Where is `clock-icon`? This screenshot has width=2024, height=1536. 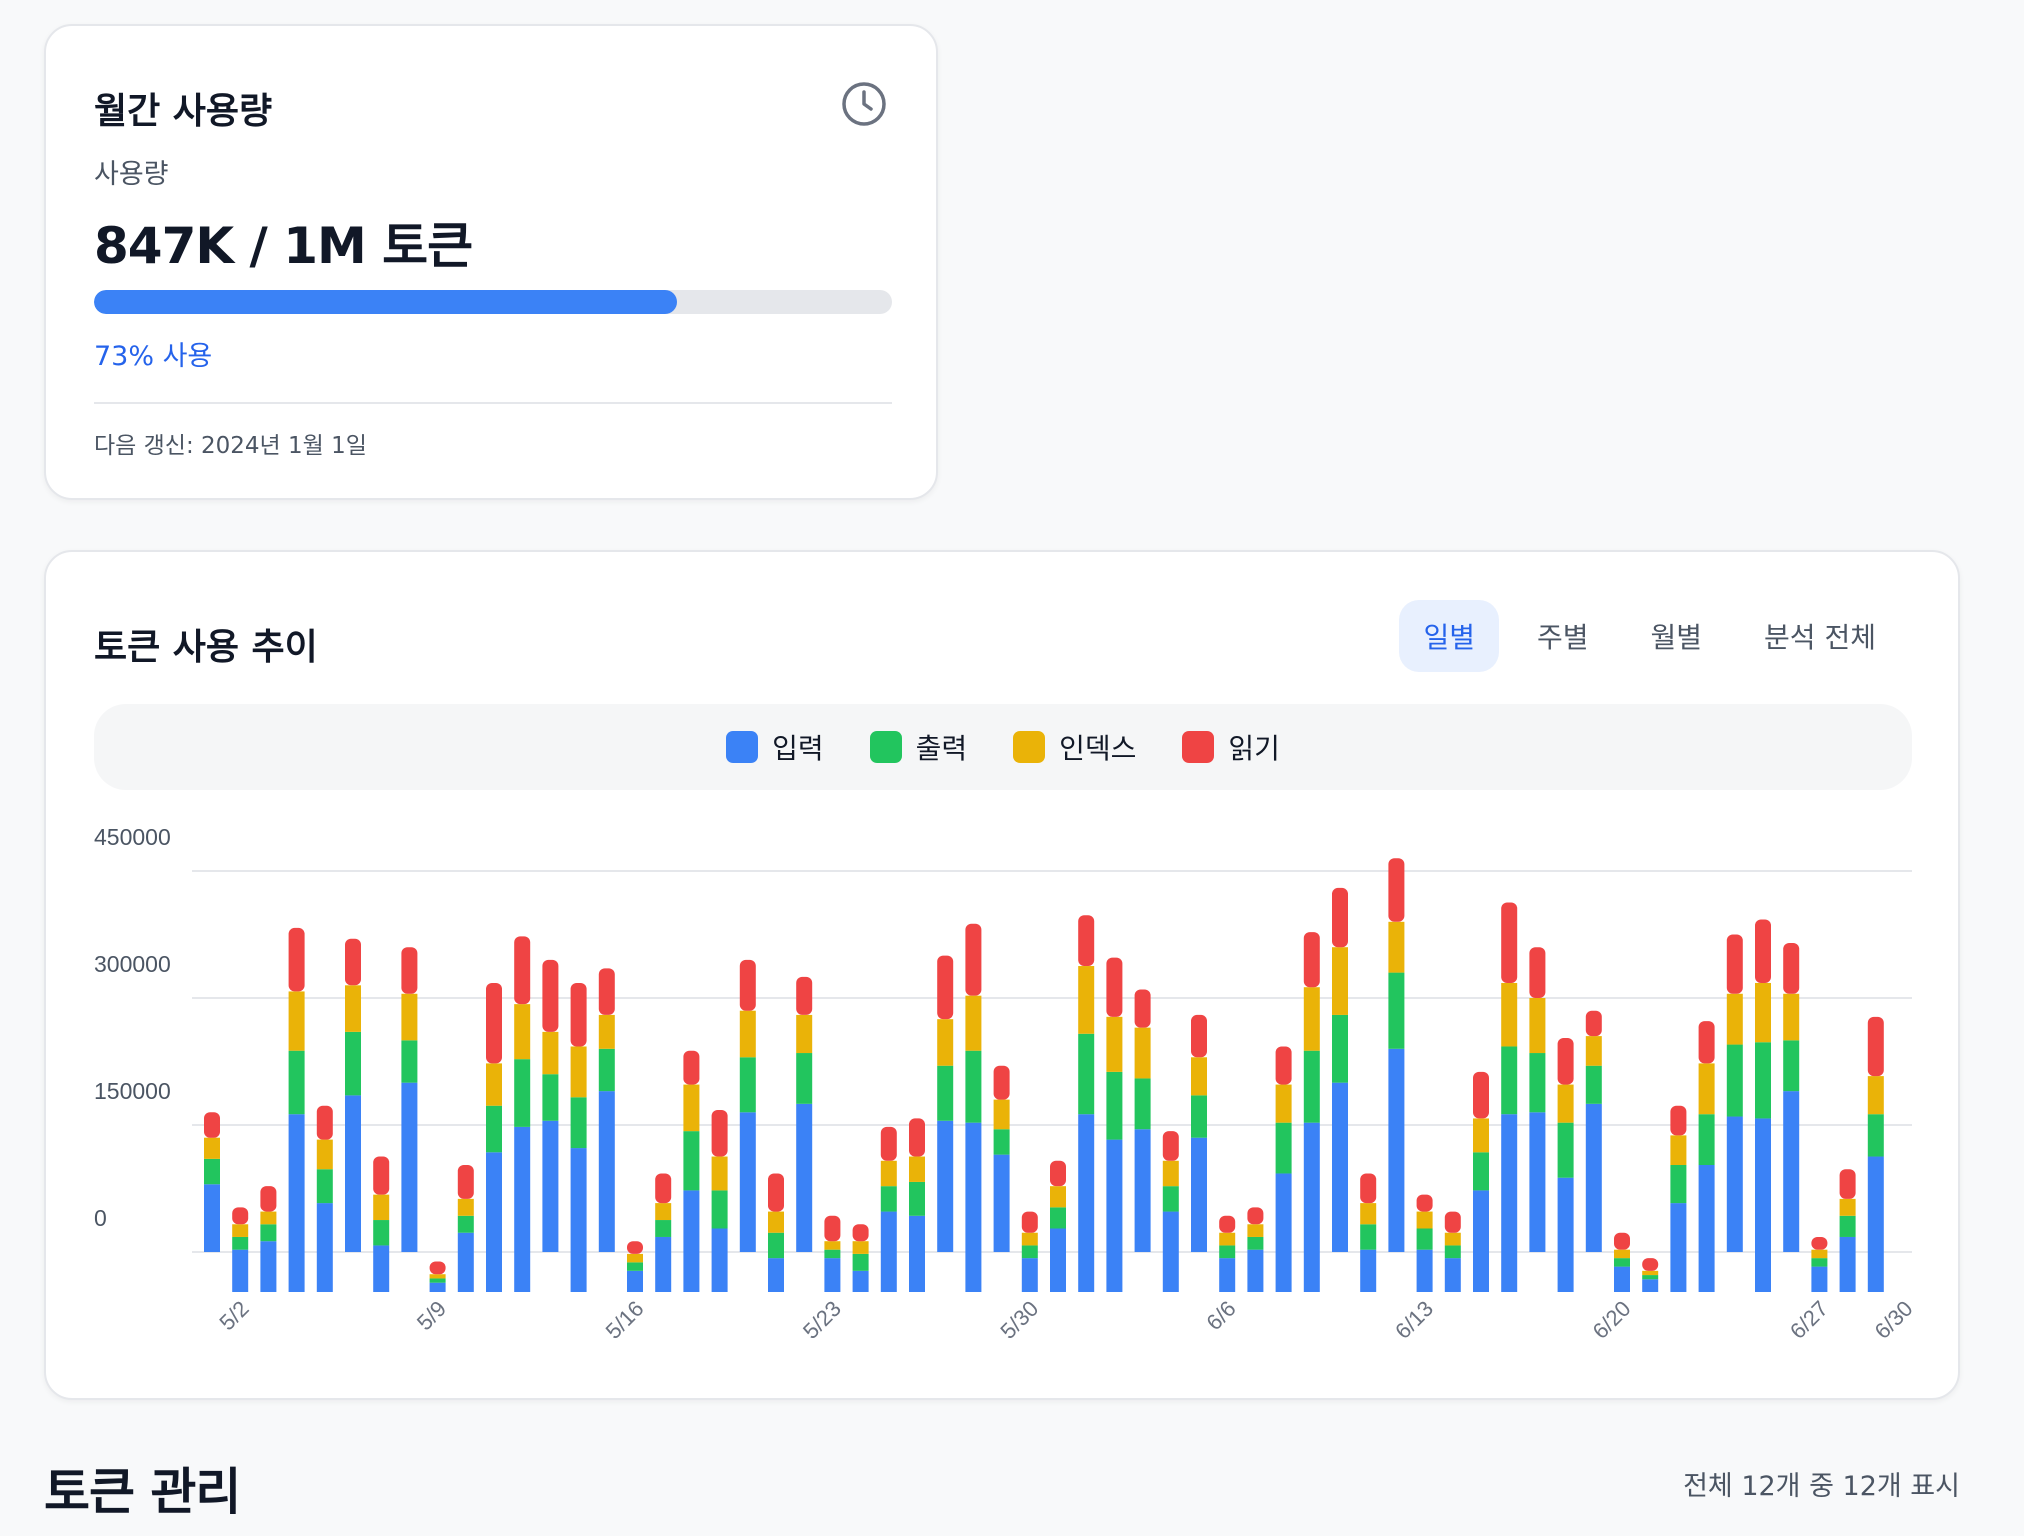
clock-icon is located at coordinates (864, 104).